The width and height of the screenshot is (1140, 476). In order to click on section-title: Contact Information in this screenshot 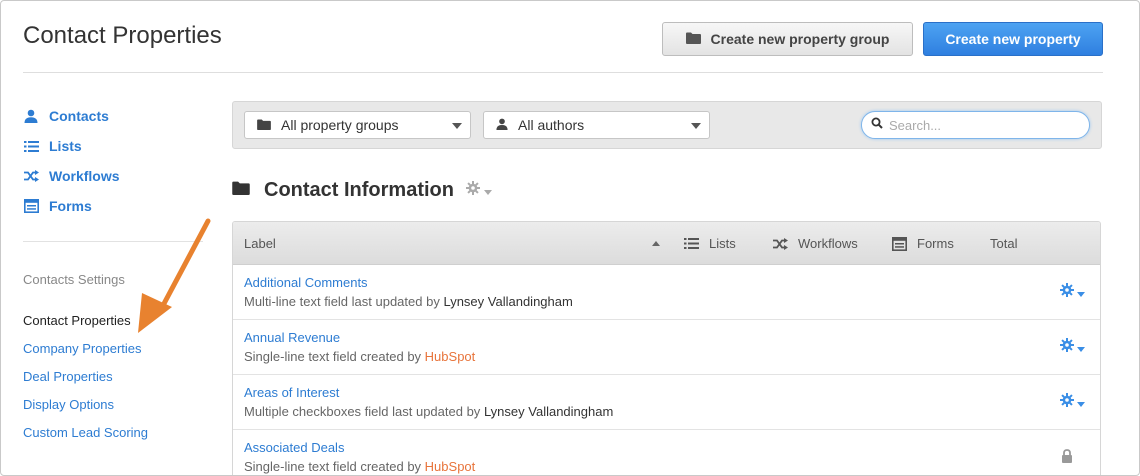, I will do `click(359, 190)`.